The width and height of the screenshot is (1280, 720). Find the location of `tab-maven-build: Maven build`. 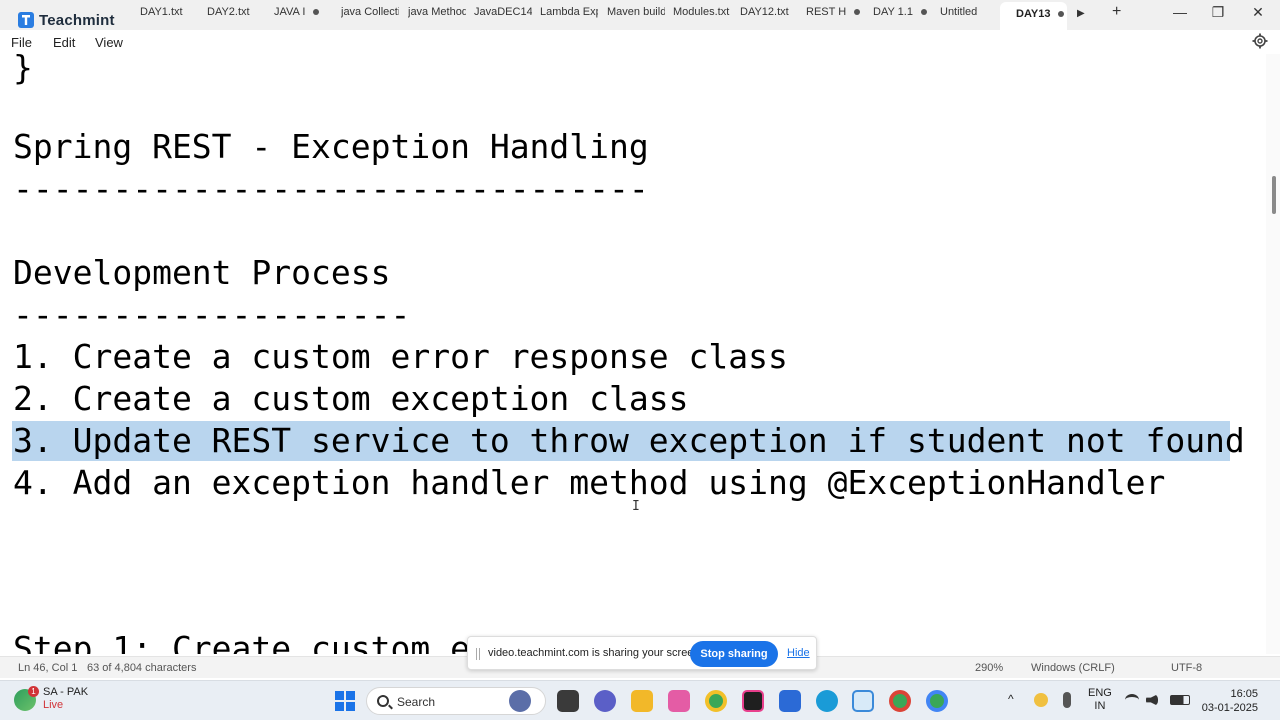

tab-maven-build: Maven build is located at coordinates (636, 15).